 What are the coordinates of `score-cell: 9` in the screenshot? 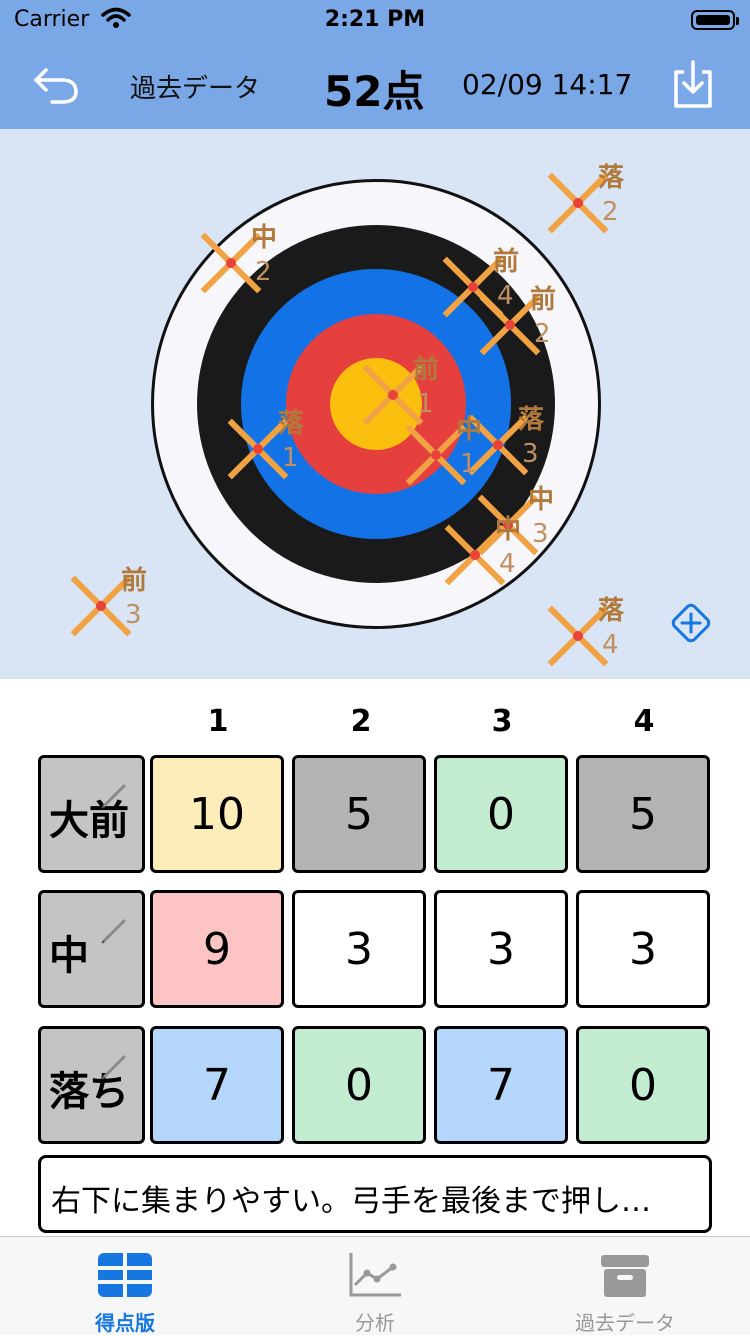 It's located at (217, 949).